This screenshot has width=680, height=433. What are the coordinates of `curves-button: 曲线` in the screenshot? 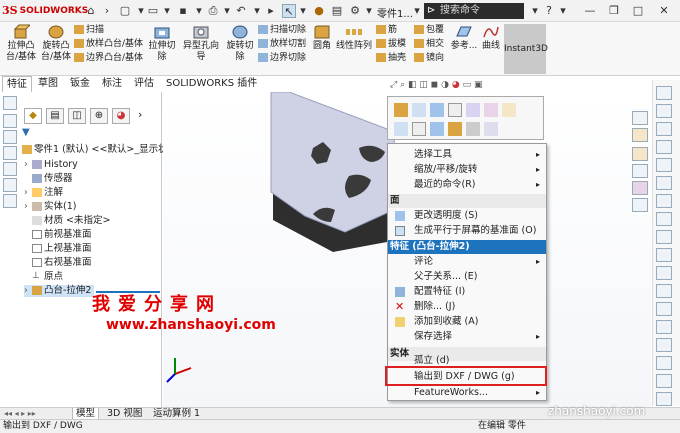 It's located at (491, 38).